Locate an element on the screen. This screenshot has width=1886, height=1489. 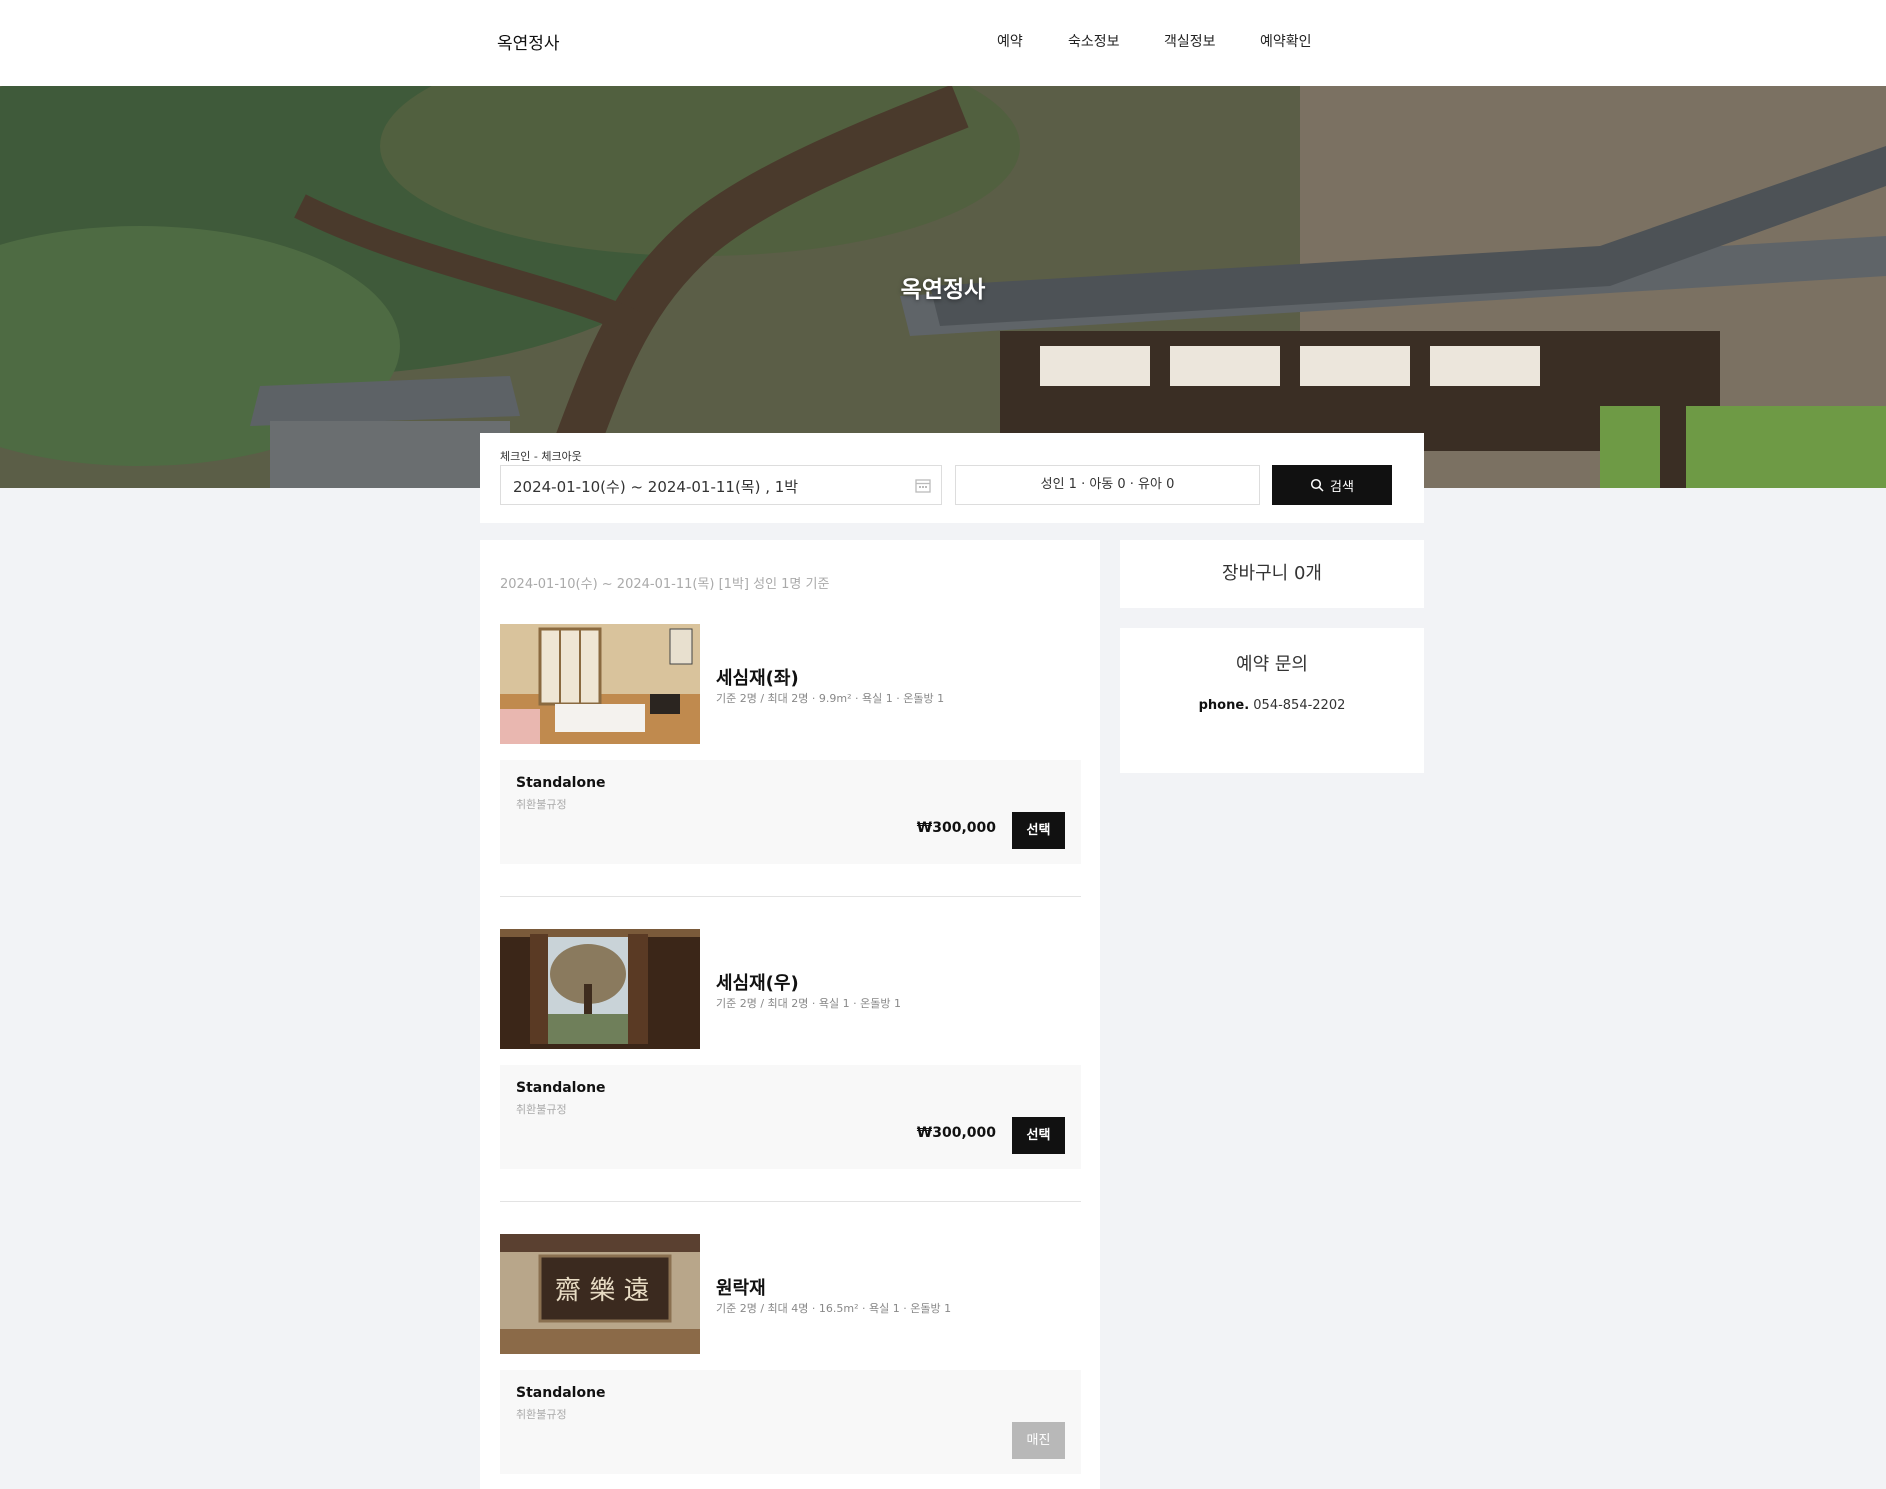
site-header: 옥연정사 예약 숙소정보 객실정보 예약확인 is located at coordinates (943, 43).